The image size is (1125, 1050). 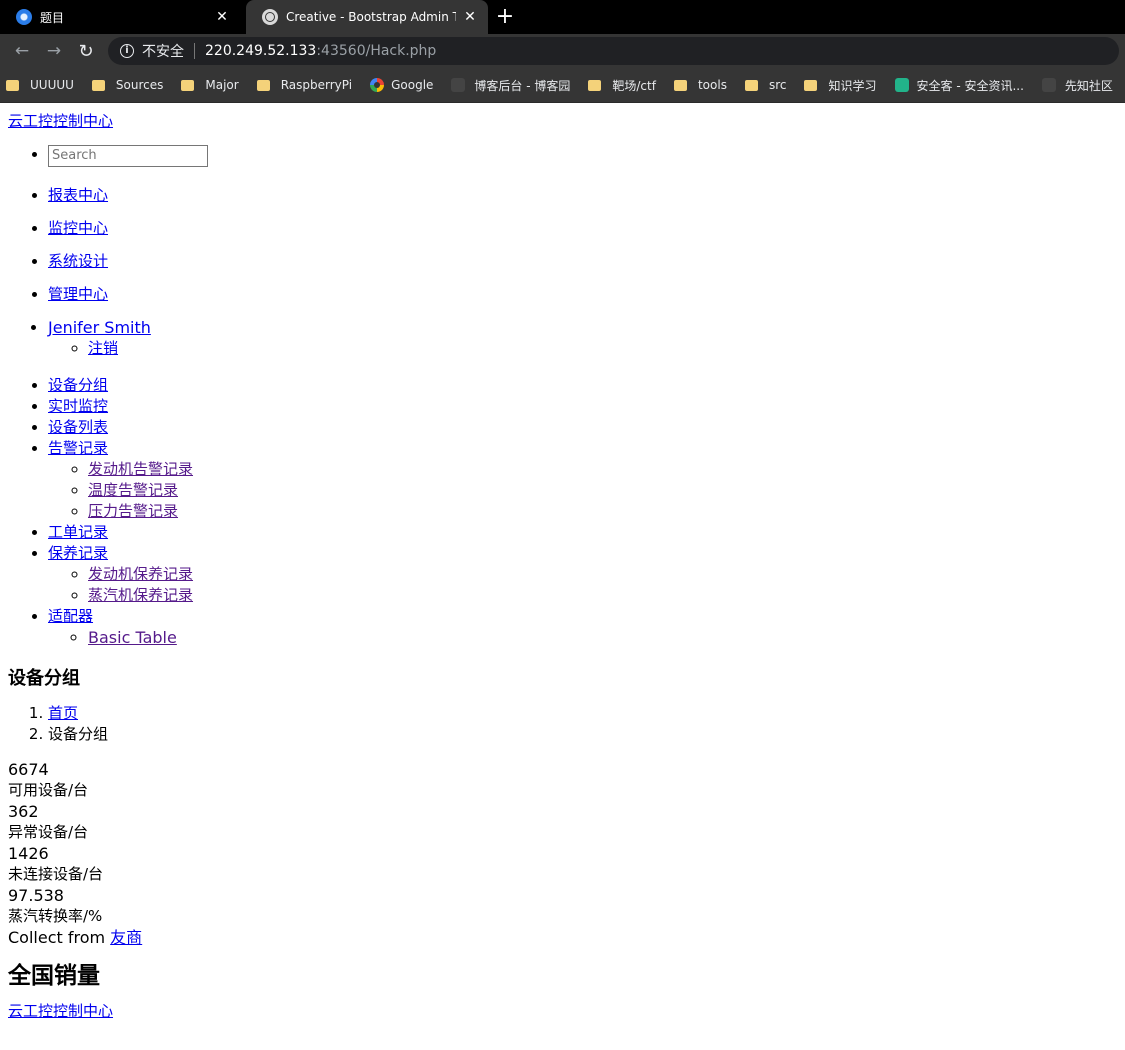 I want to click on sidebar-link-group: 设备分组, so click(x=78, y=385).